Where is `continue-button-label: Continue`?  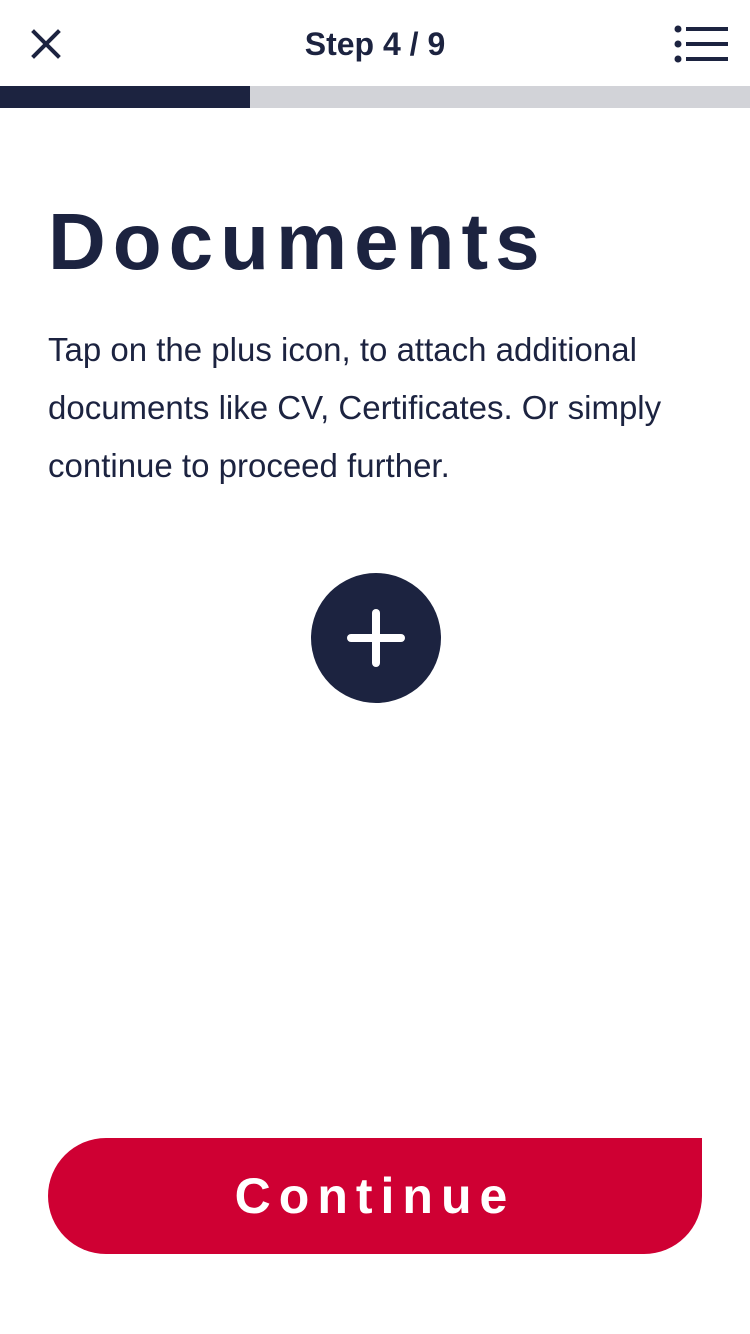
continue-button-label: Continue is located at coordinates (375, 1196).